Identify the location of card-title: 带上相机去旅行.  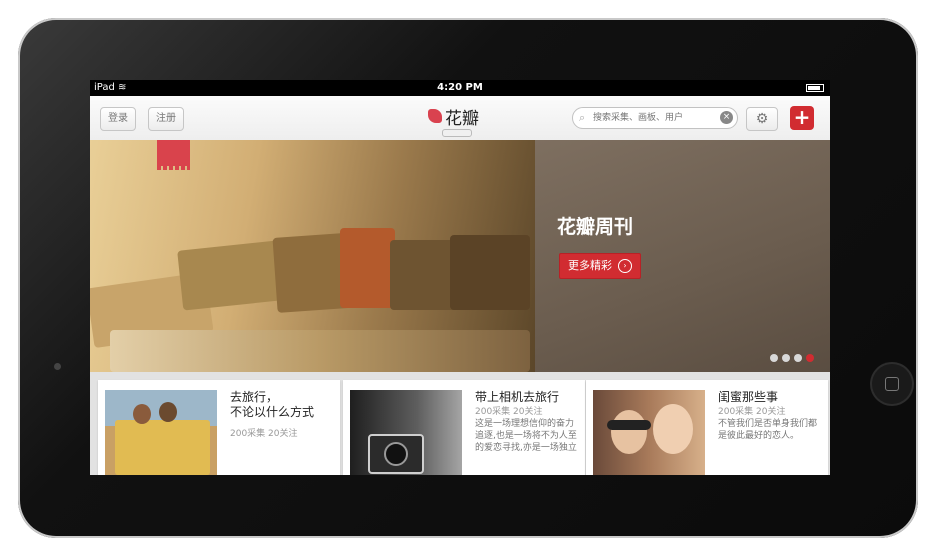
(517, 397).